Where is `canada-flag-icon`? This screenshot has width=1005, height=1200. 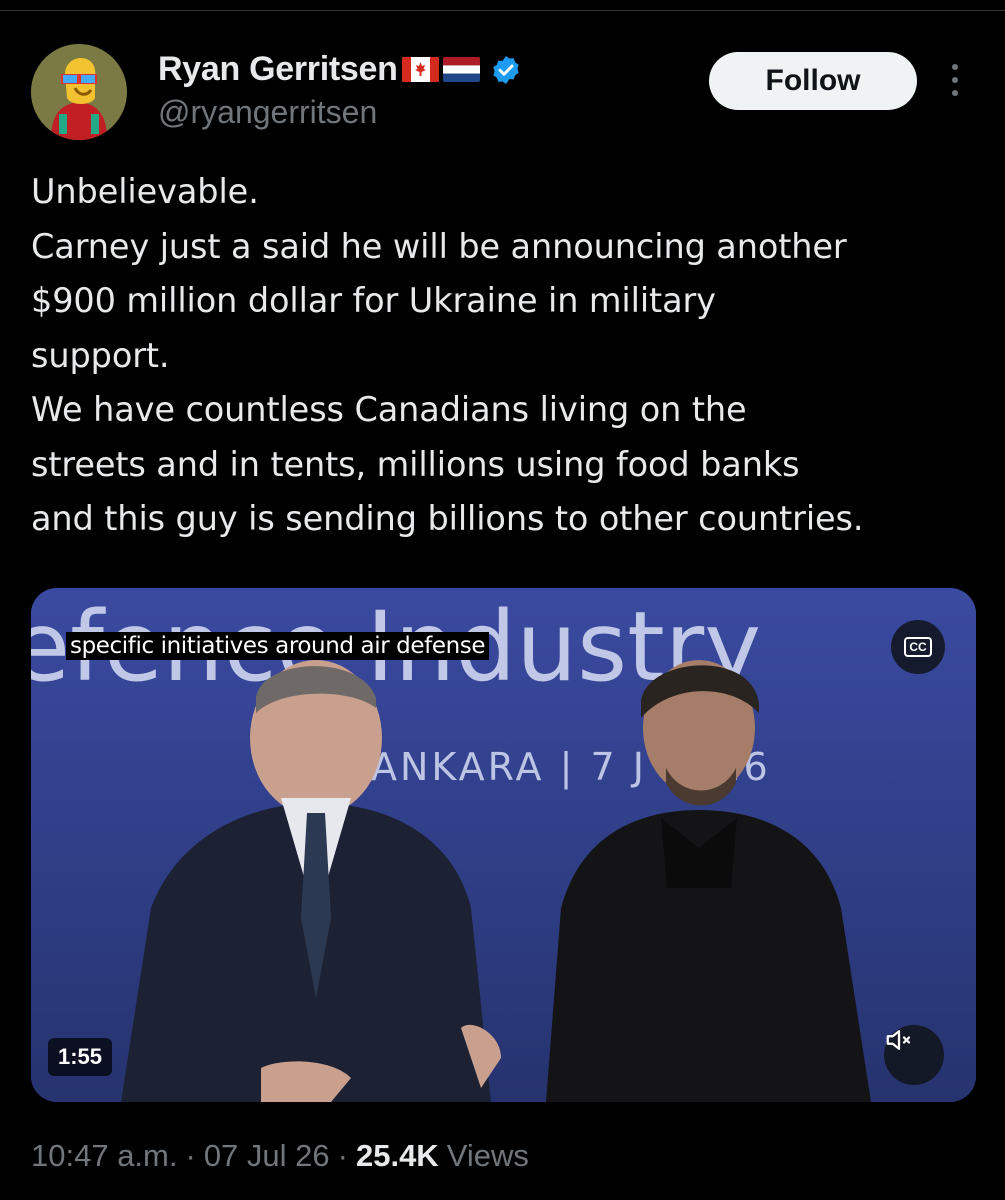 canada-flag-icon is located at coordinates (420, 69).